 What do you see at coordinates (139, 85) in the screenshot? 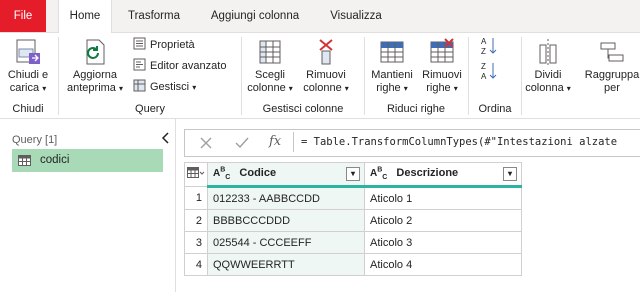
I see `manage-icon` at bounding box center [139, 85].